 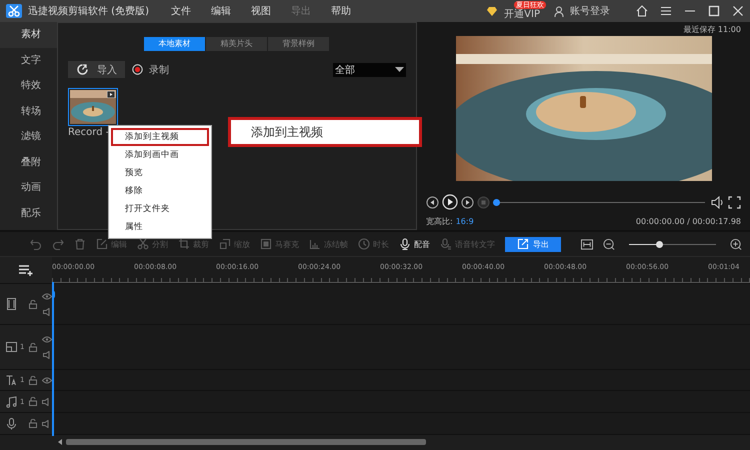 What do you see at coordinates (446, 244) in the screenshot?
I see `speech-icon` at bounding box center [446, 244].